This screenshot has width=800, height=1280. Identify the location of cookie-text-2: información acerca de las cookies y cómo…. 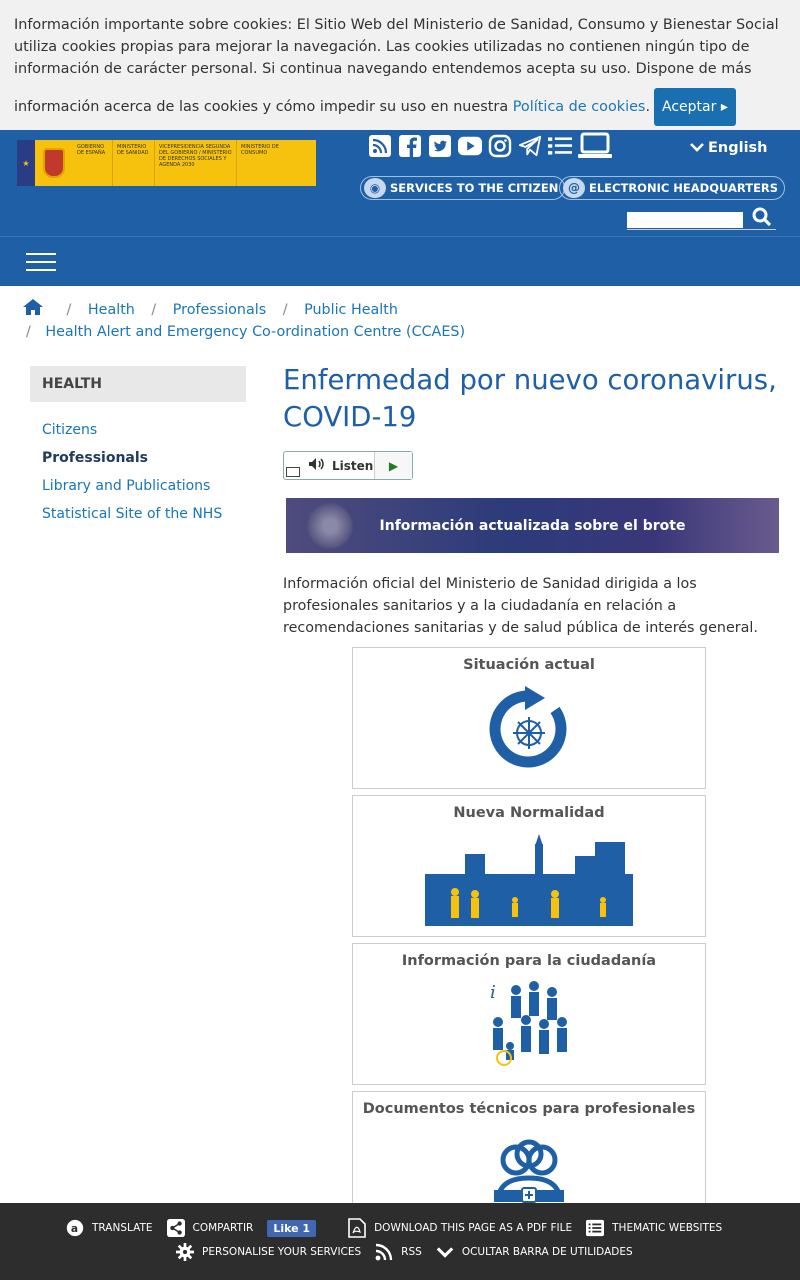
(261, 107).